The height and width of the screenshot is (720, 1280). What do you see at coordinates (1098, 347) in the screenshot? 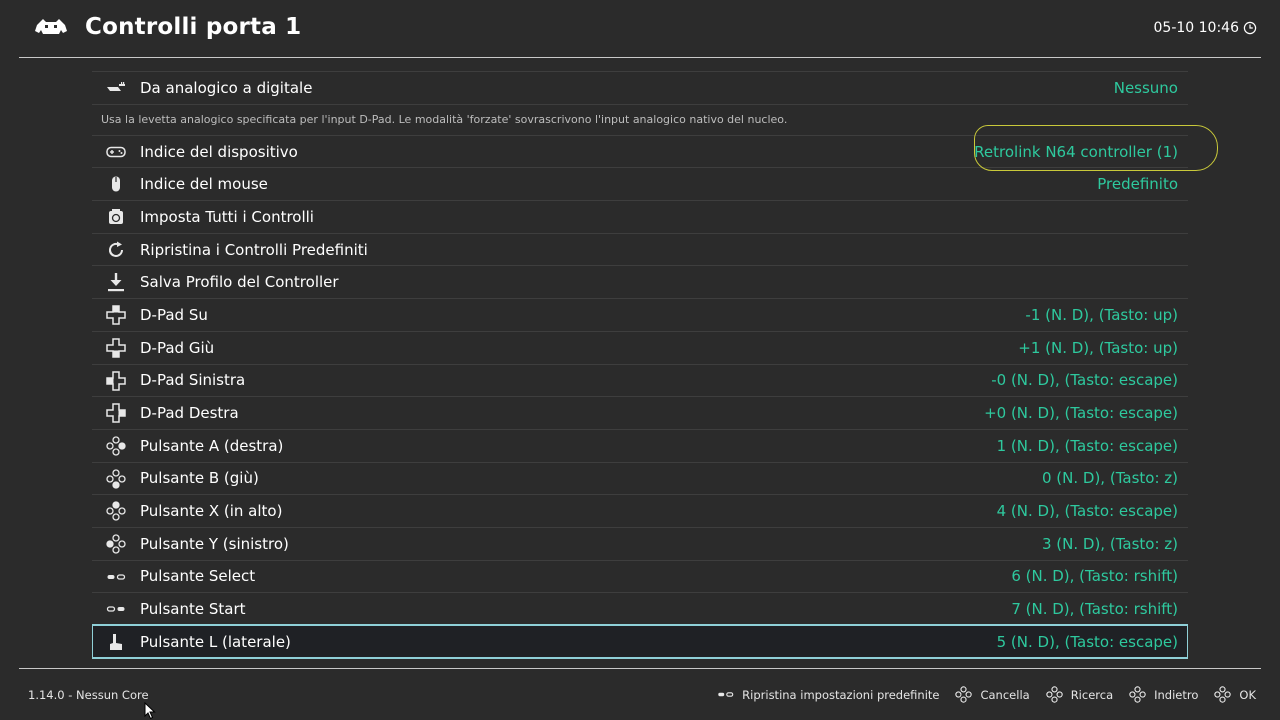
I see `setting-value: +1 (N. D), (Tasto: up)` at bounding box center [1098, 347].